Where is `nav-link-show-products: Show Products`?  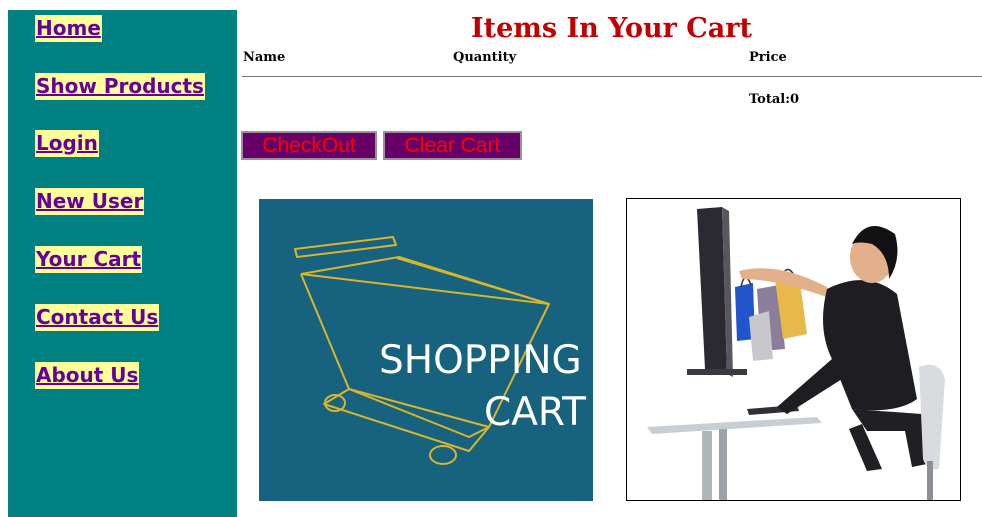
nav-link-show-products: Show Products is located at coordinates (120, 86).